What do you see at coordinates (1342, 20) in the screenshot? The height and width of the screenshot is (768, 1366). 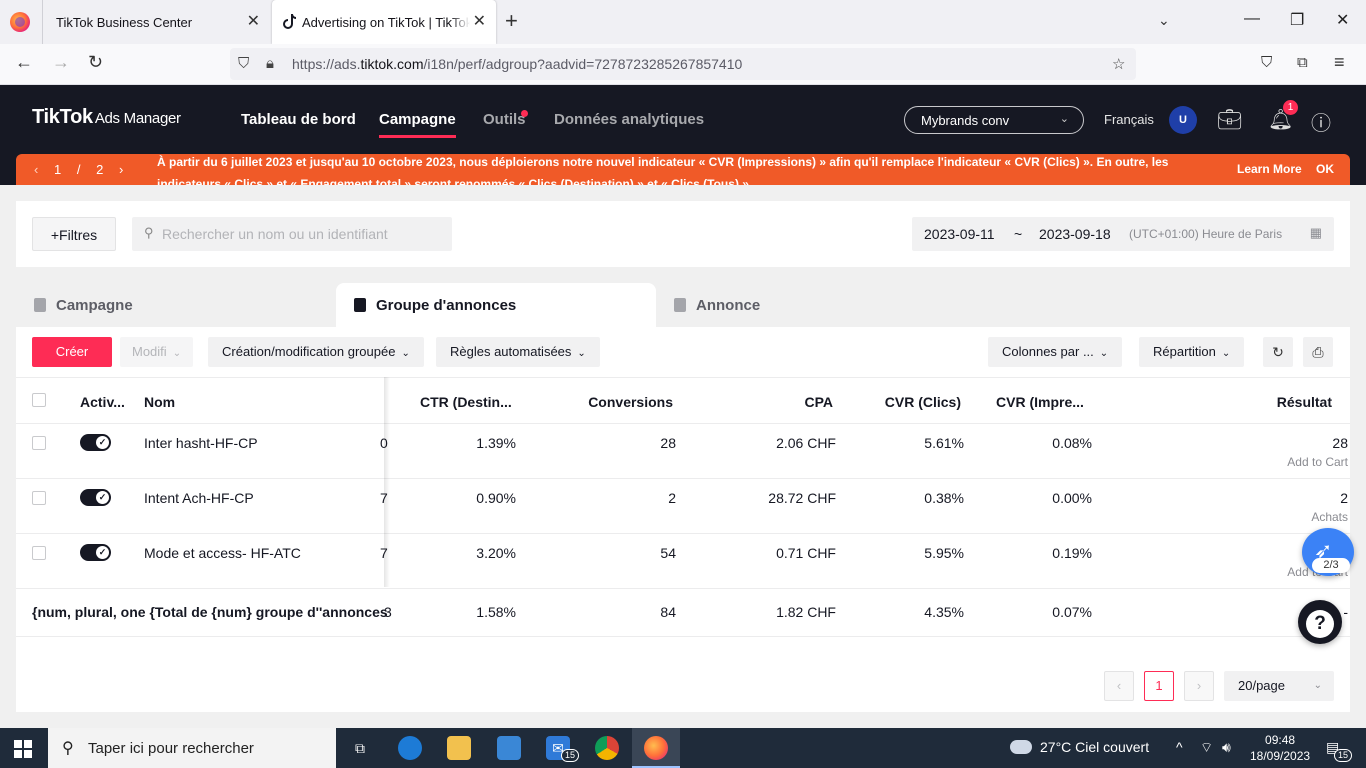 I see `close-window-icon: ✕` at bounding box center [1342, 20].